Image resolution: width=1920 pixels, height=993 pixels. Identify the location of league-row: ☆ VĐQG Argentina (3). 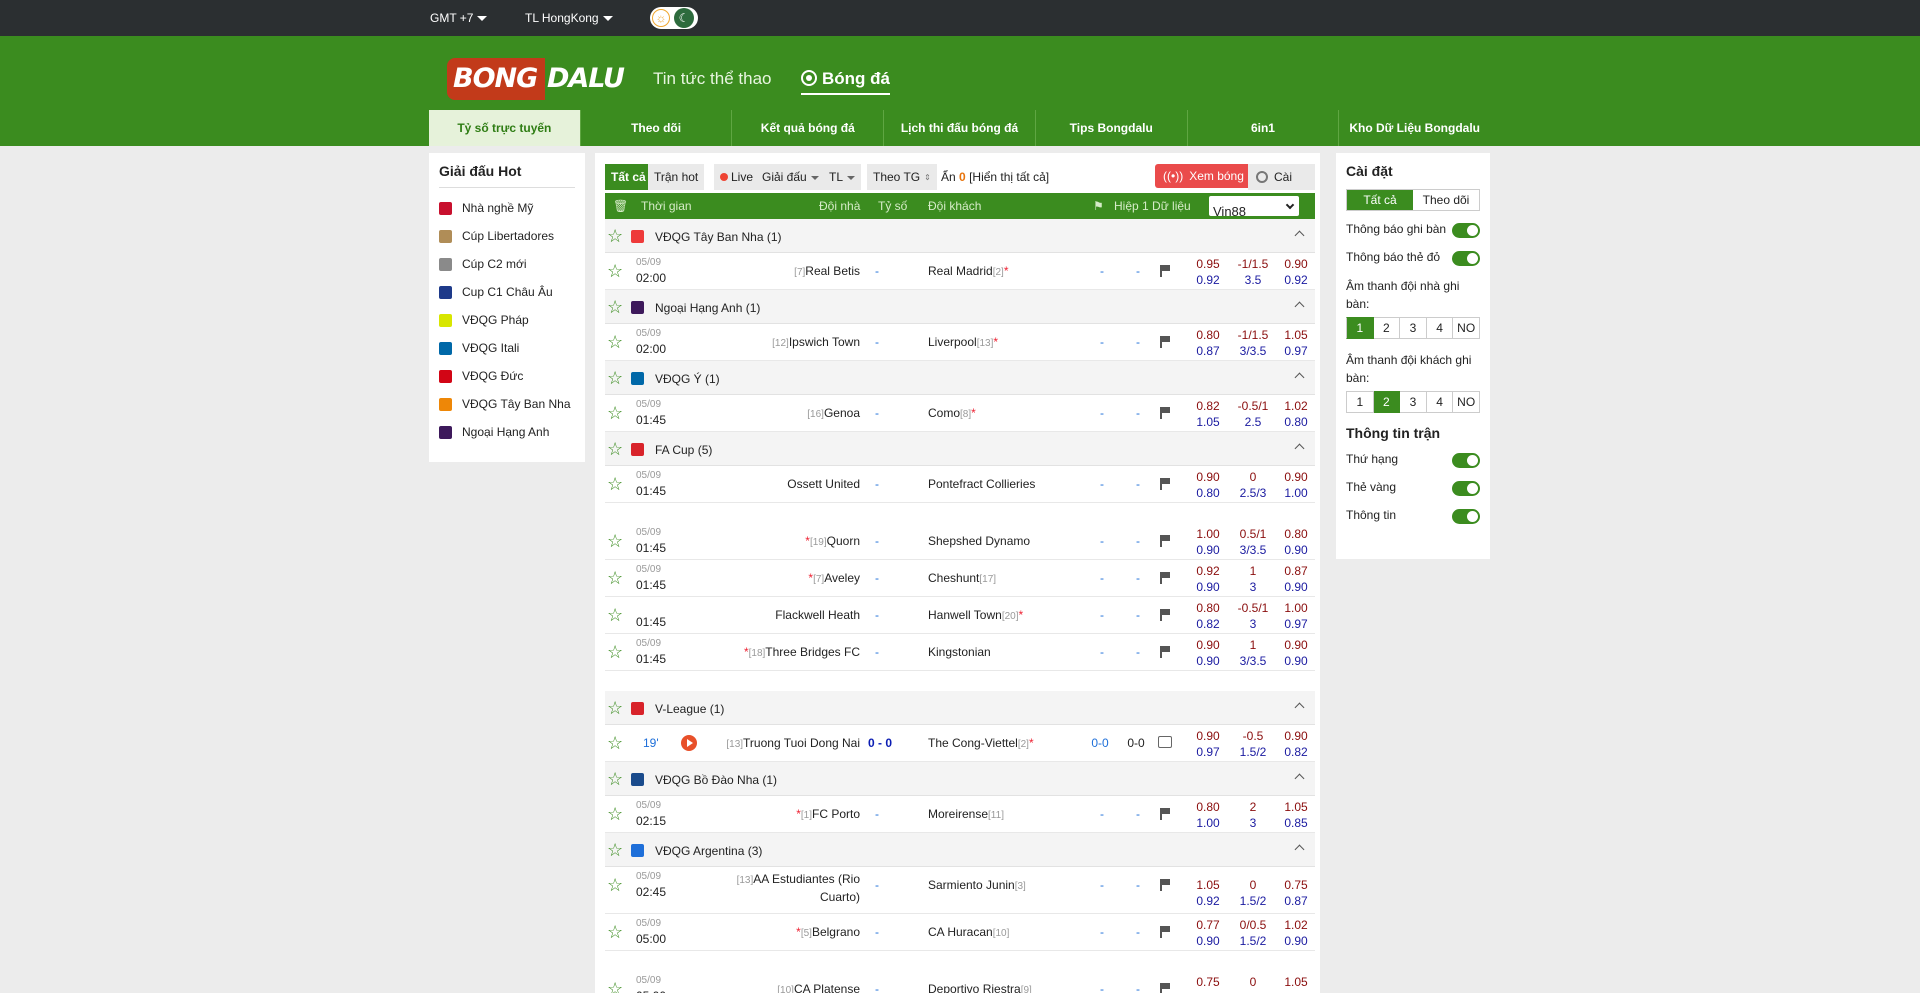
(960, 850).